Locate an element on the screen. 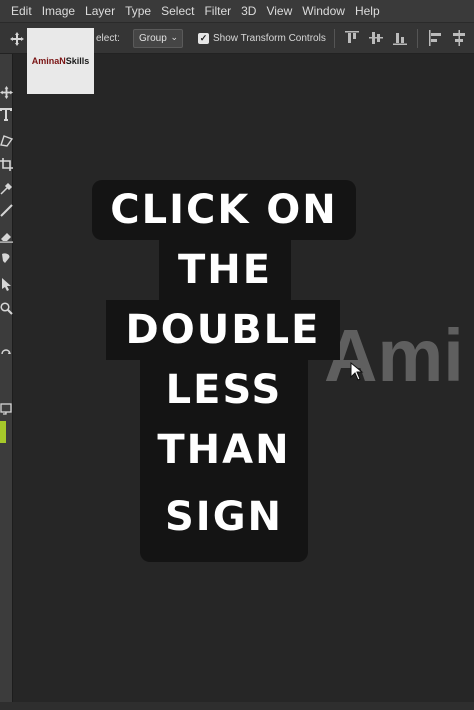  show-transform-label: Show Transform Controls is located at coordinates (269, 38).